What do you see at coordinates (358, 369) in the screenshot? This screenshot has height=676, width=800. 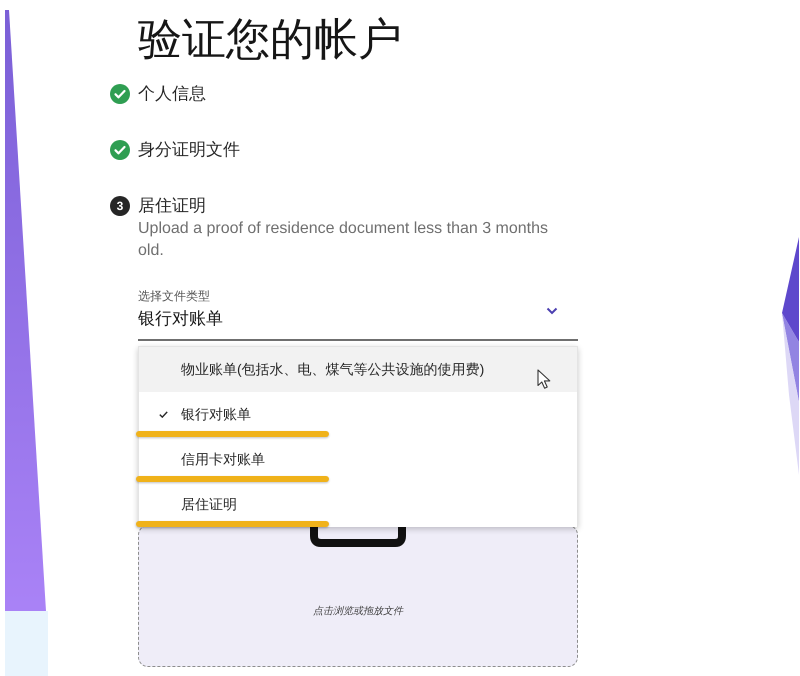 I see `dropdown-option: 物业账单(包括水、电、煤气等公共设施的使用费)` at bounding box center [358, 369].